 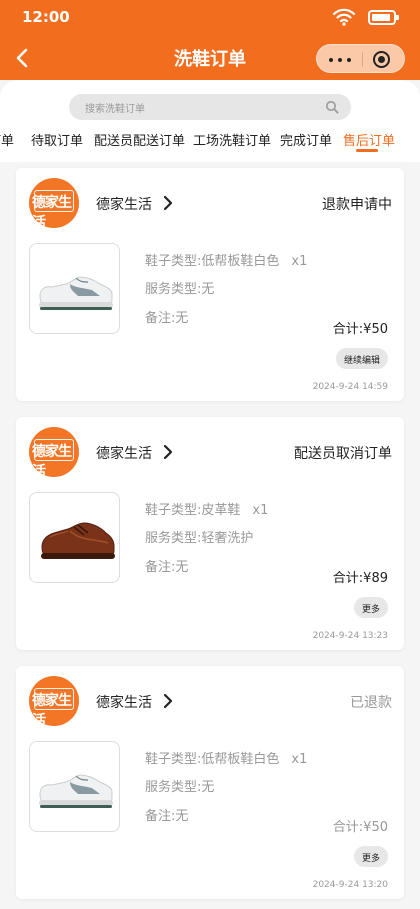 I want to click on more-icon, so click(x=340, y=60).